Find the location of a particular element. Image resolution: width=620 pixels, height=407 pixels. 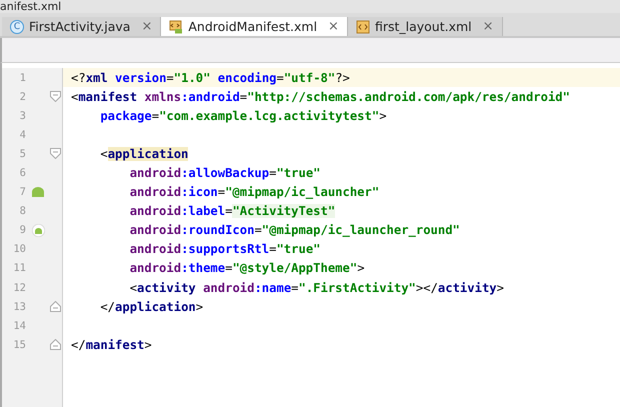

editor-tab: C FirstActivity.java × is located at coordinates (82, 26).